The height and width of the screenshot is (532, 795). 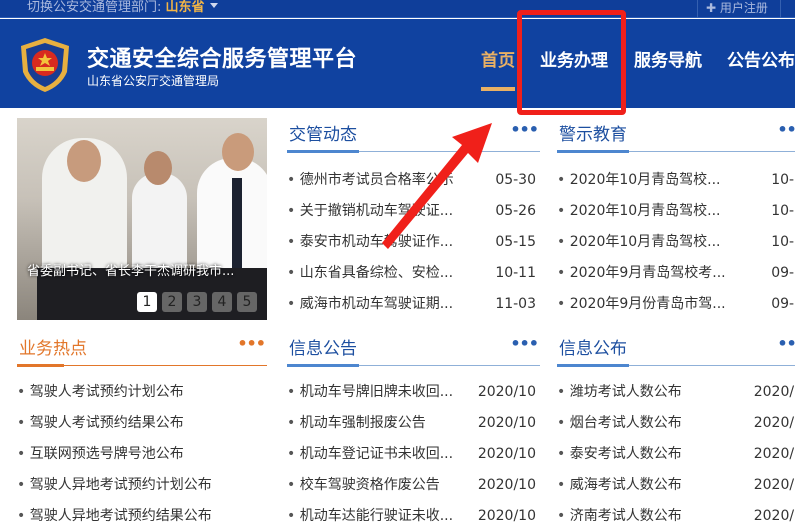 What do you see at coordinates (619, 392) in the screenshot?
I see `item-title: 潍坊考试人数公布` at bounding box center [619, 392].